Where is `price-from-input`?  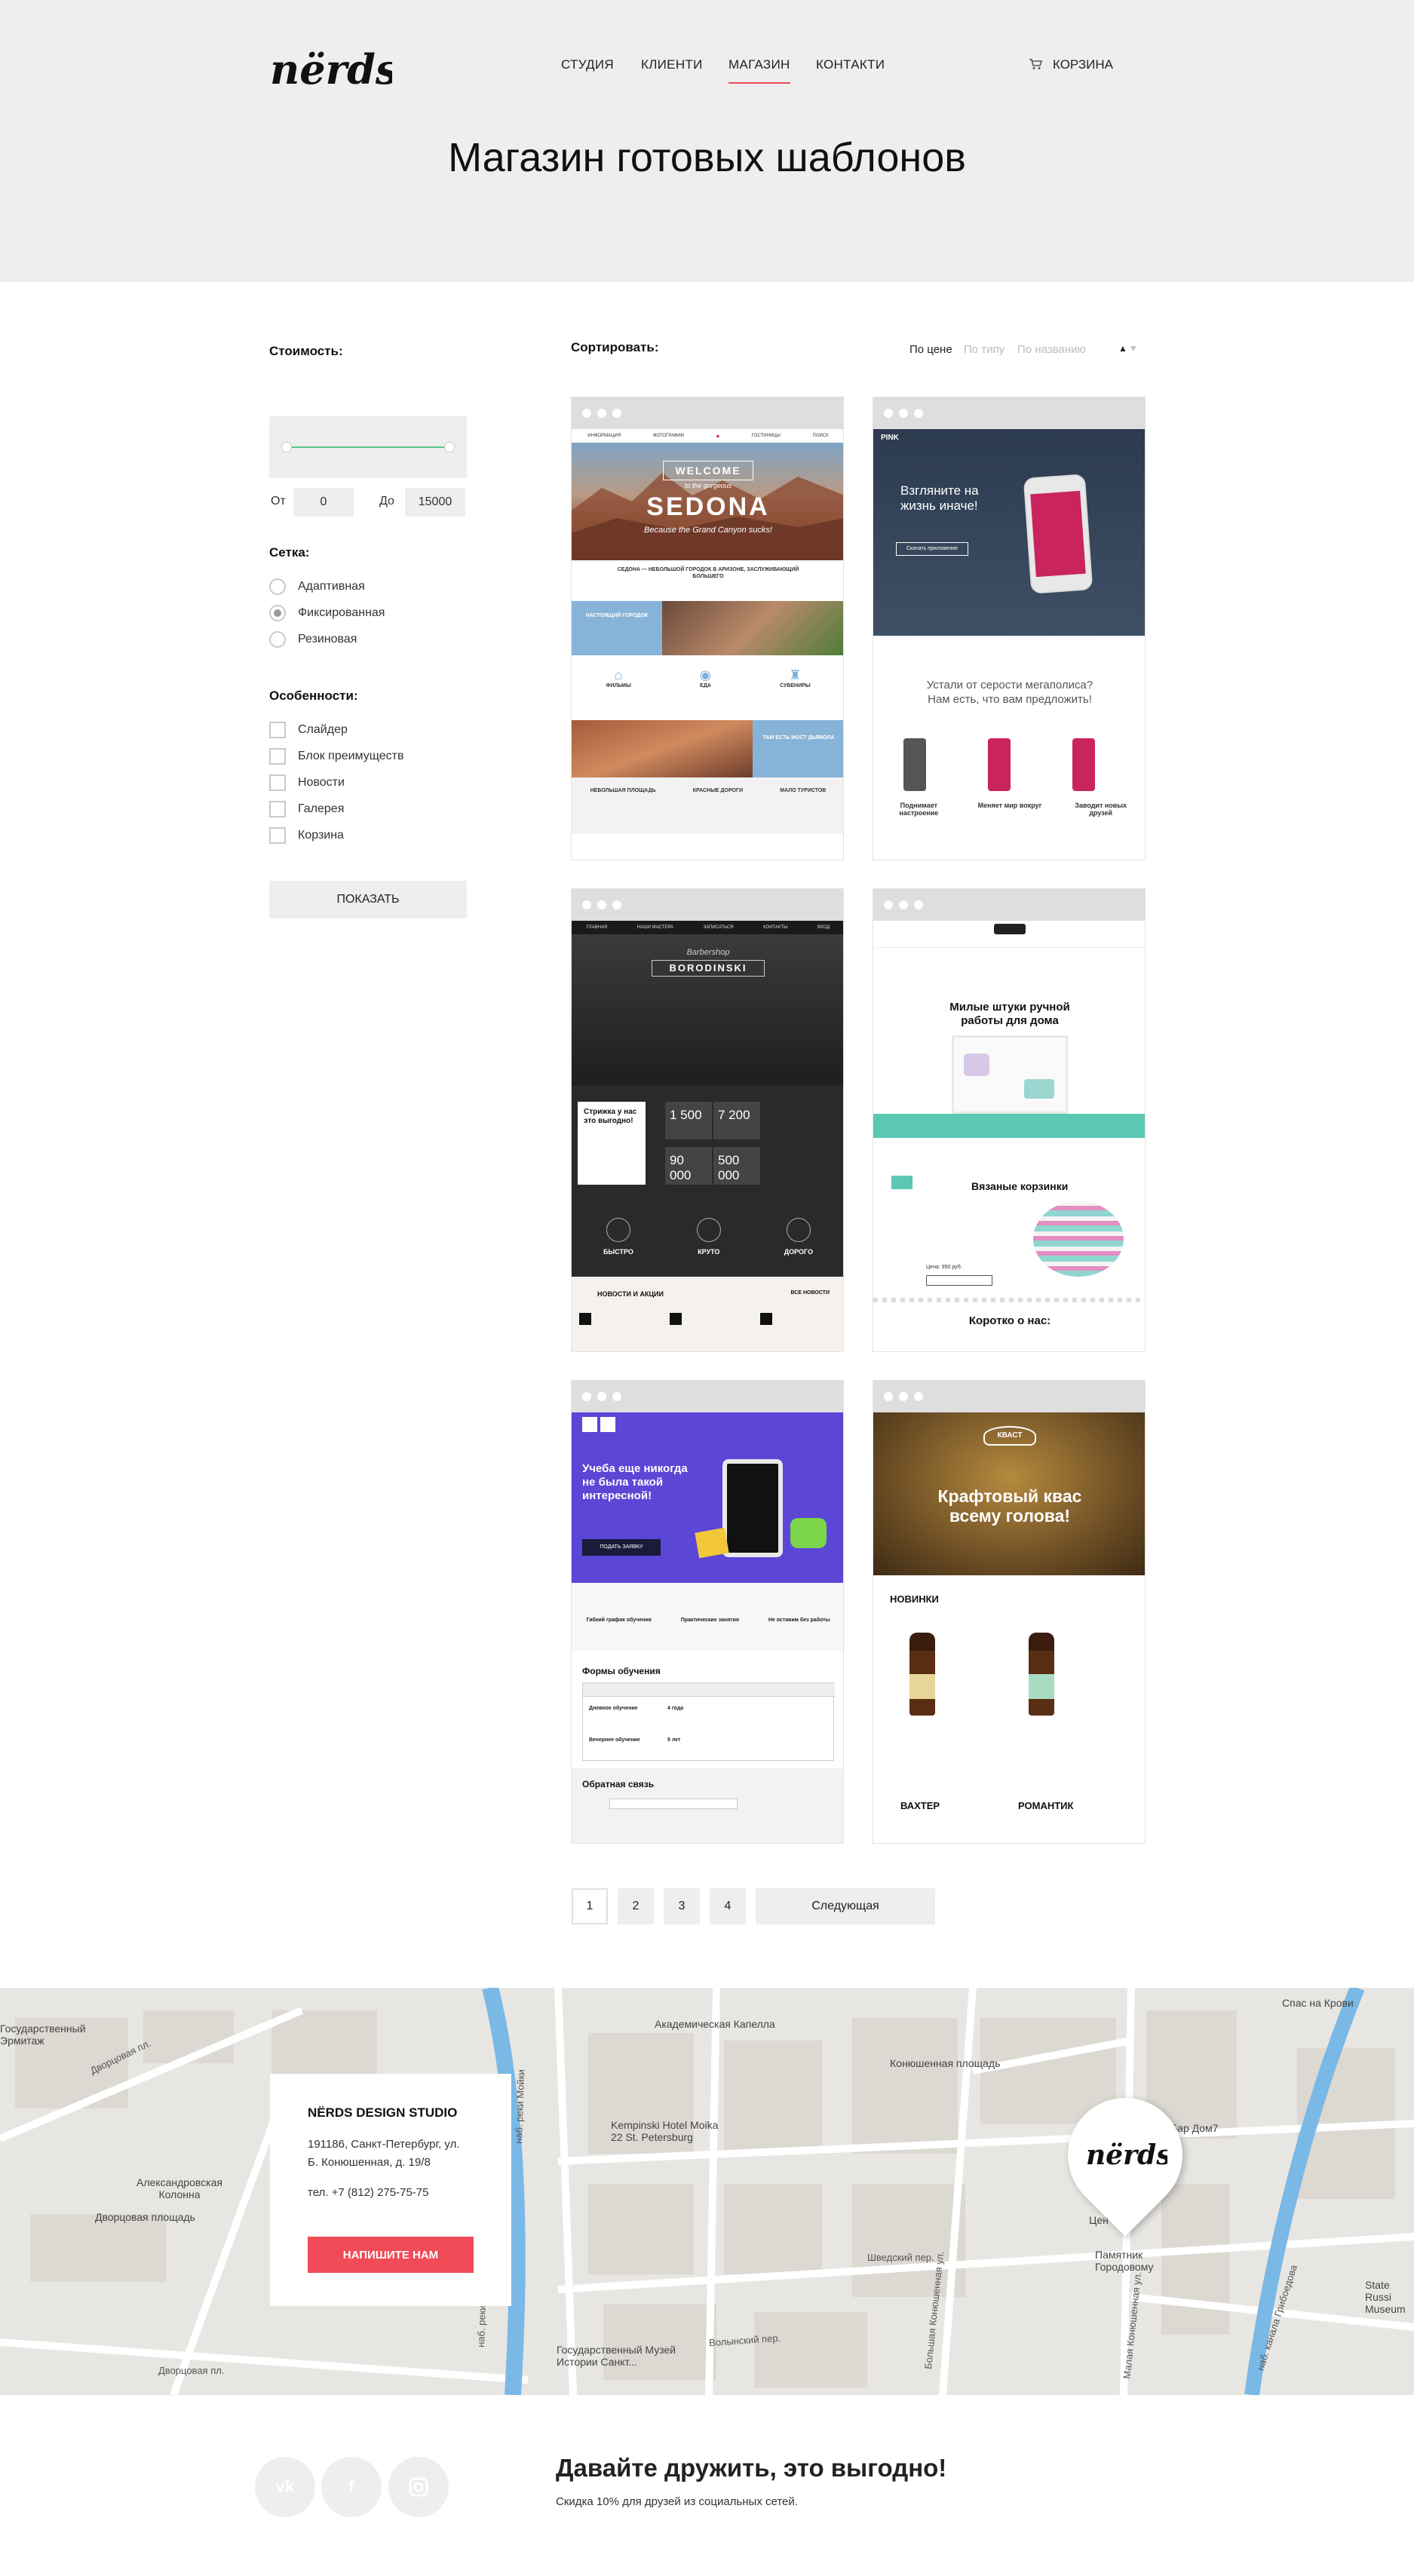
price-from-input is located at coordinates (323, 502).